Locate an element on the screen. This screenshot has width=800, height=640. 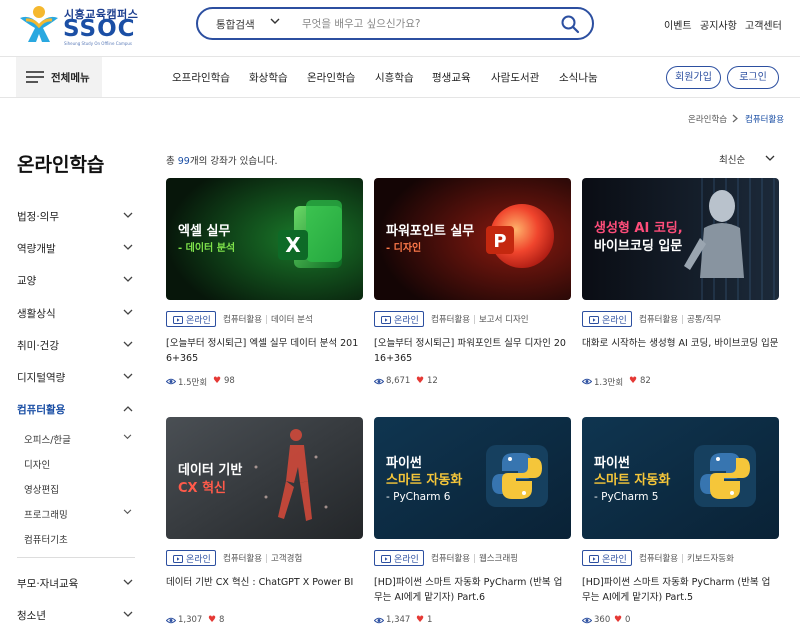
view-count: 1.3만회 is located at coordinates (609, 383).